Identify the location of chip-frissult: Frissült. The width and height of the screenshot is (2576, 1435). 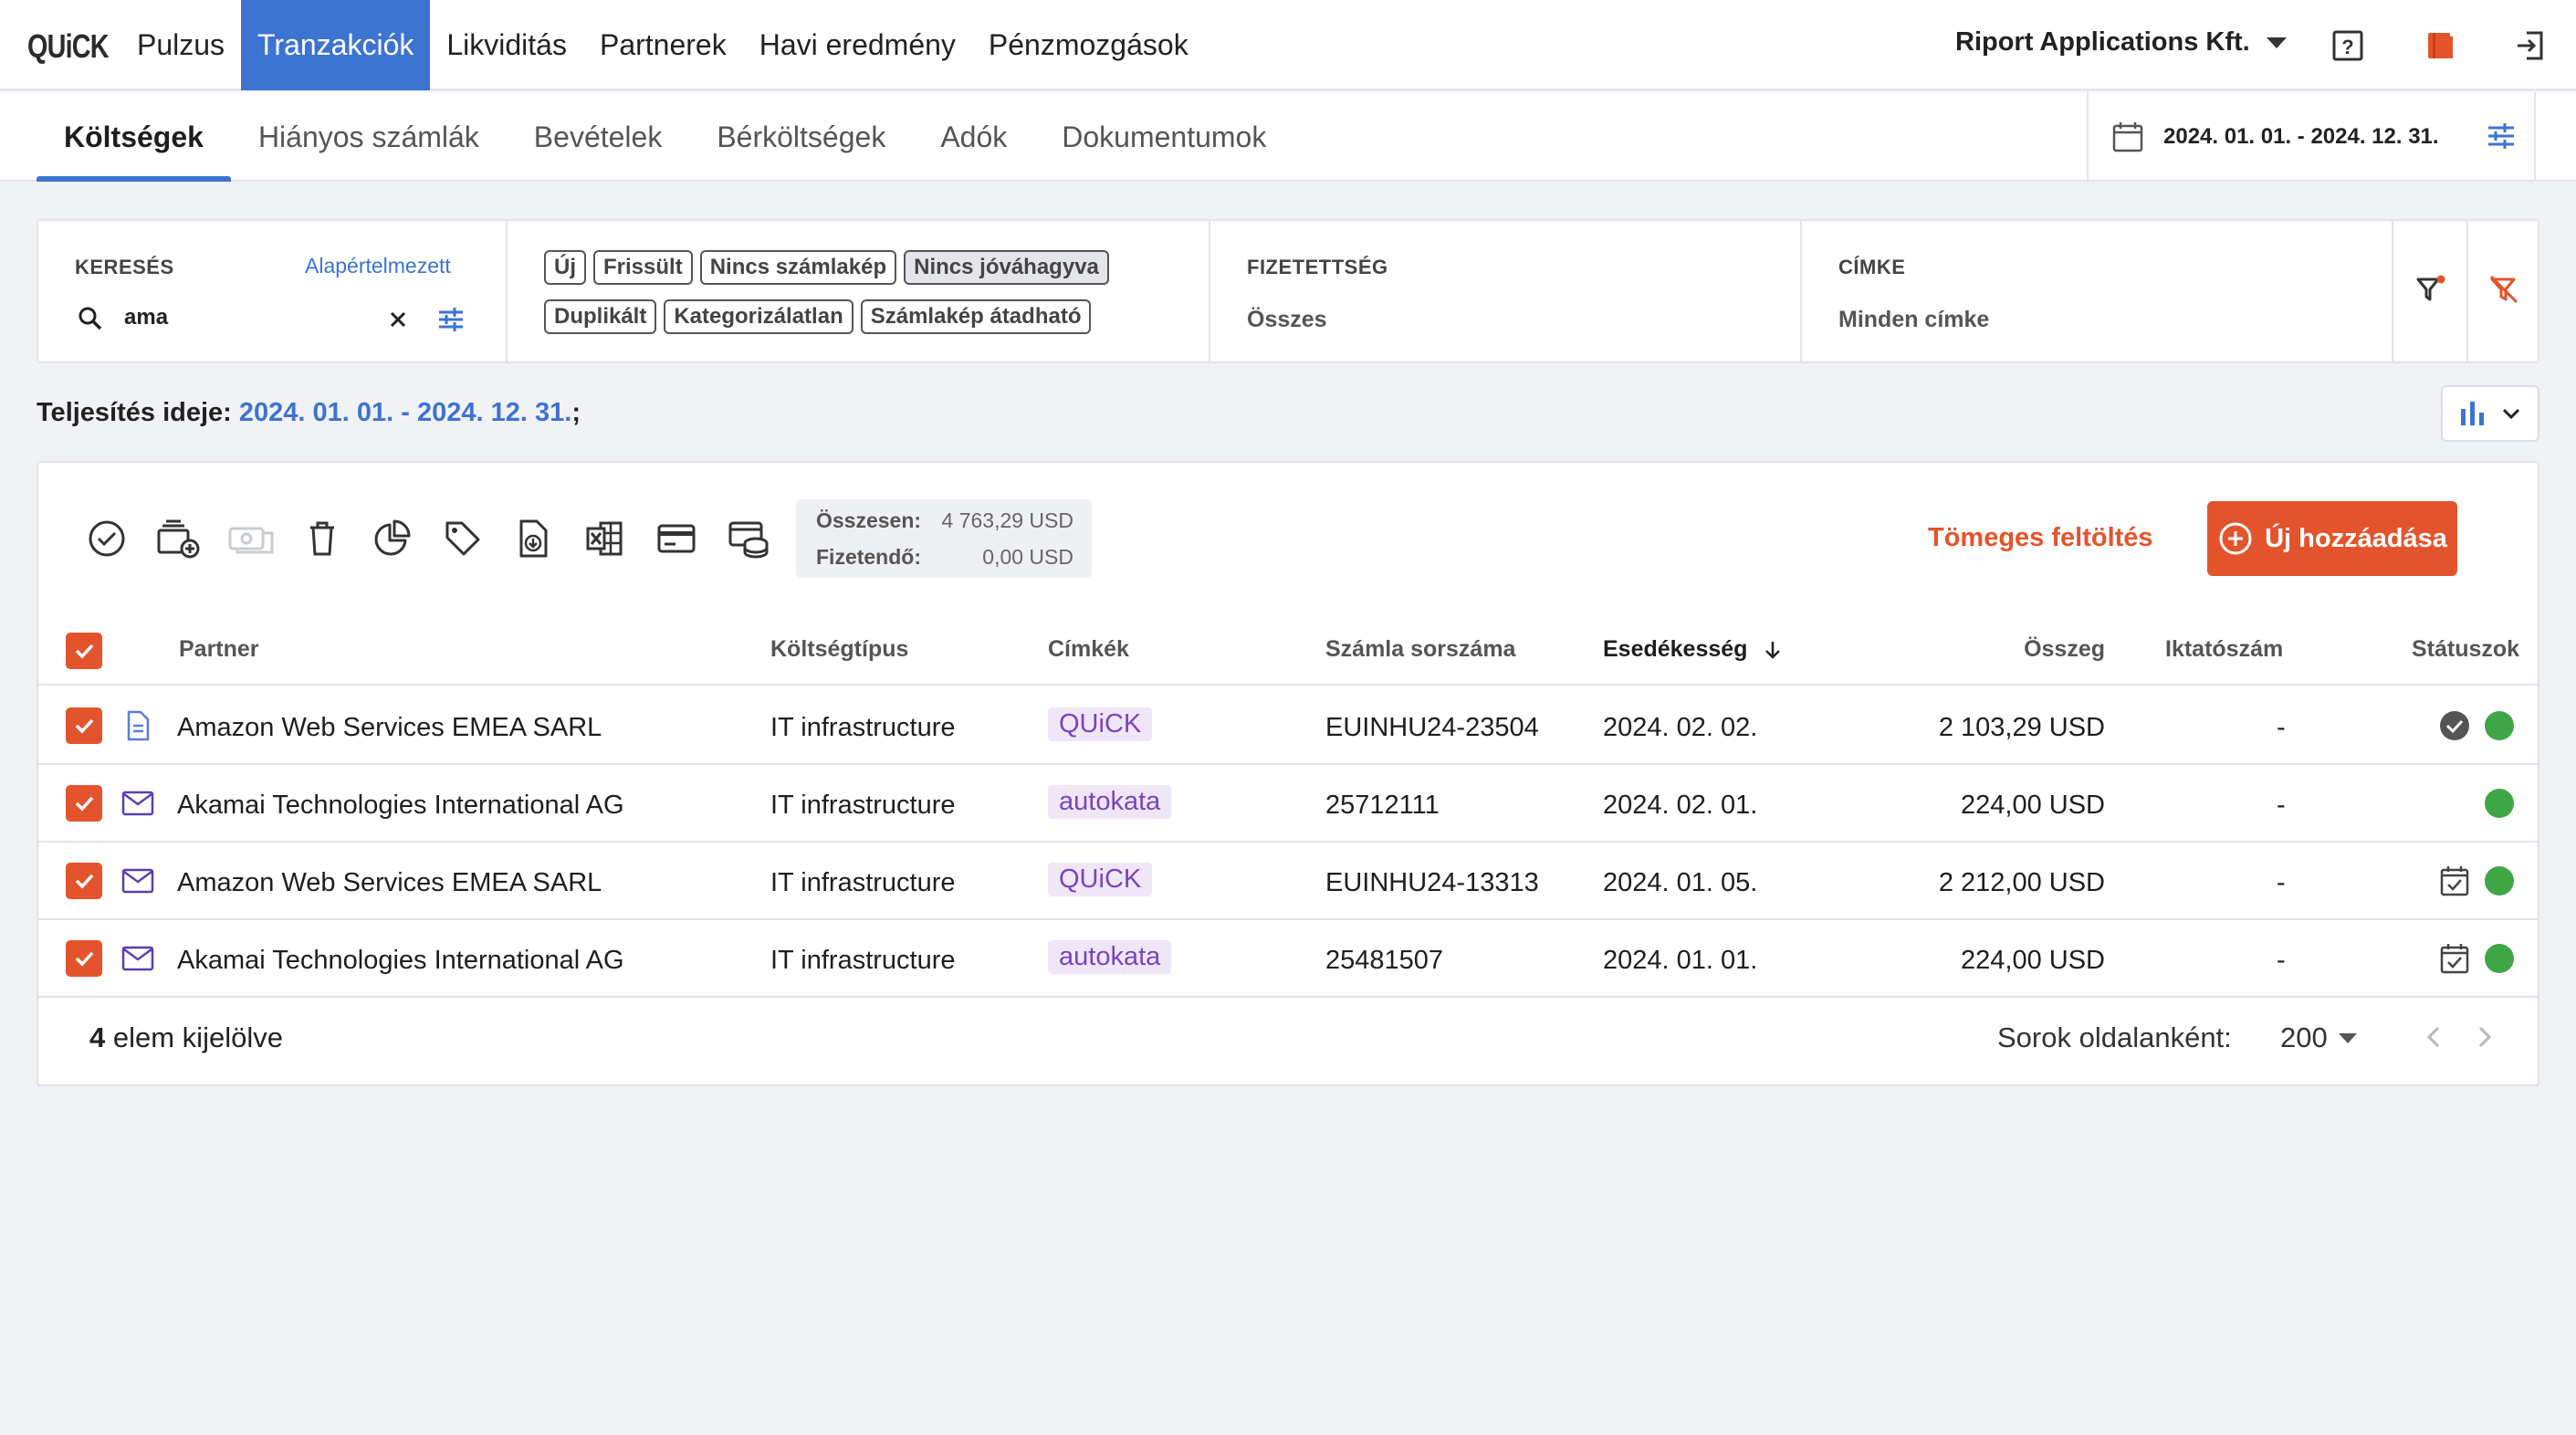
(643, 267).